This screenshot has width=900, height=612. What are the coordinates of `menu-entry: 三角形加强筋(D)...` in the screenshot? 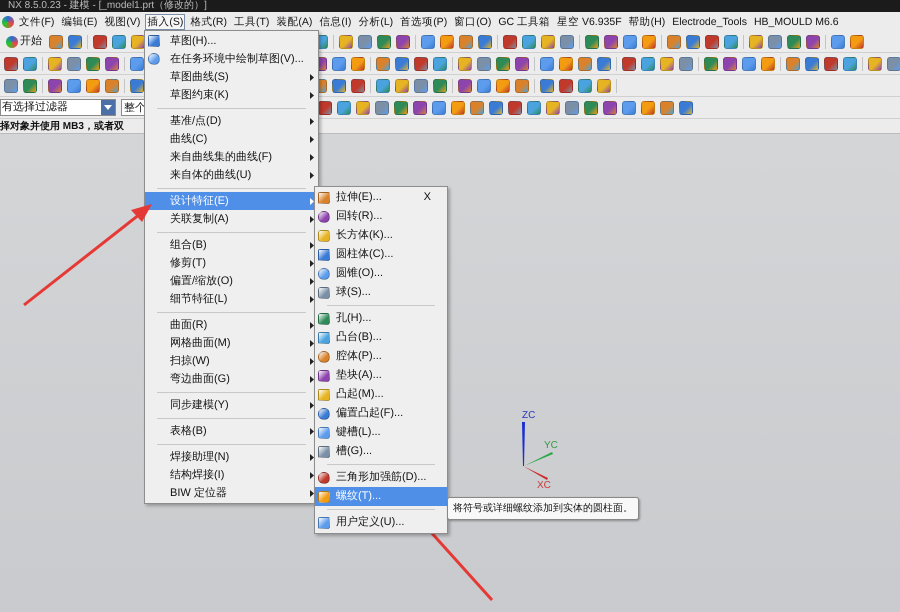 It's located at (381, 477).